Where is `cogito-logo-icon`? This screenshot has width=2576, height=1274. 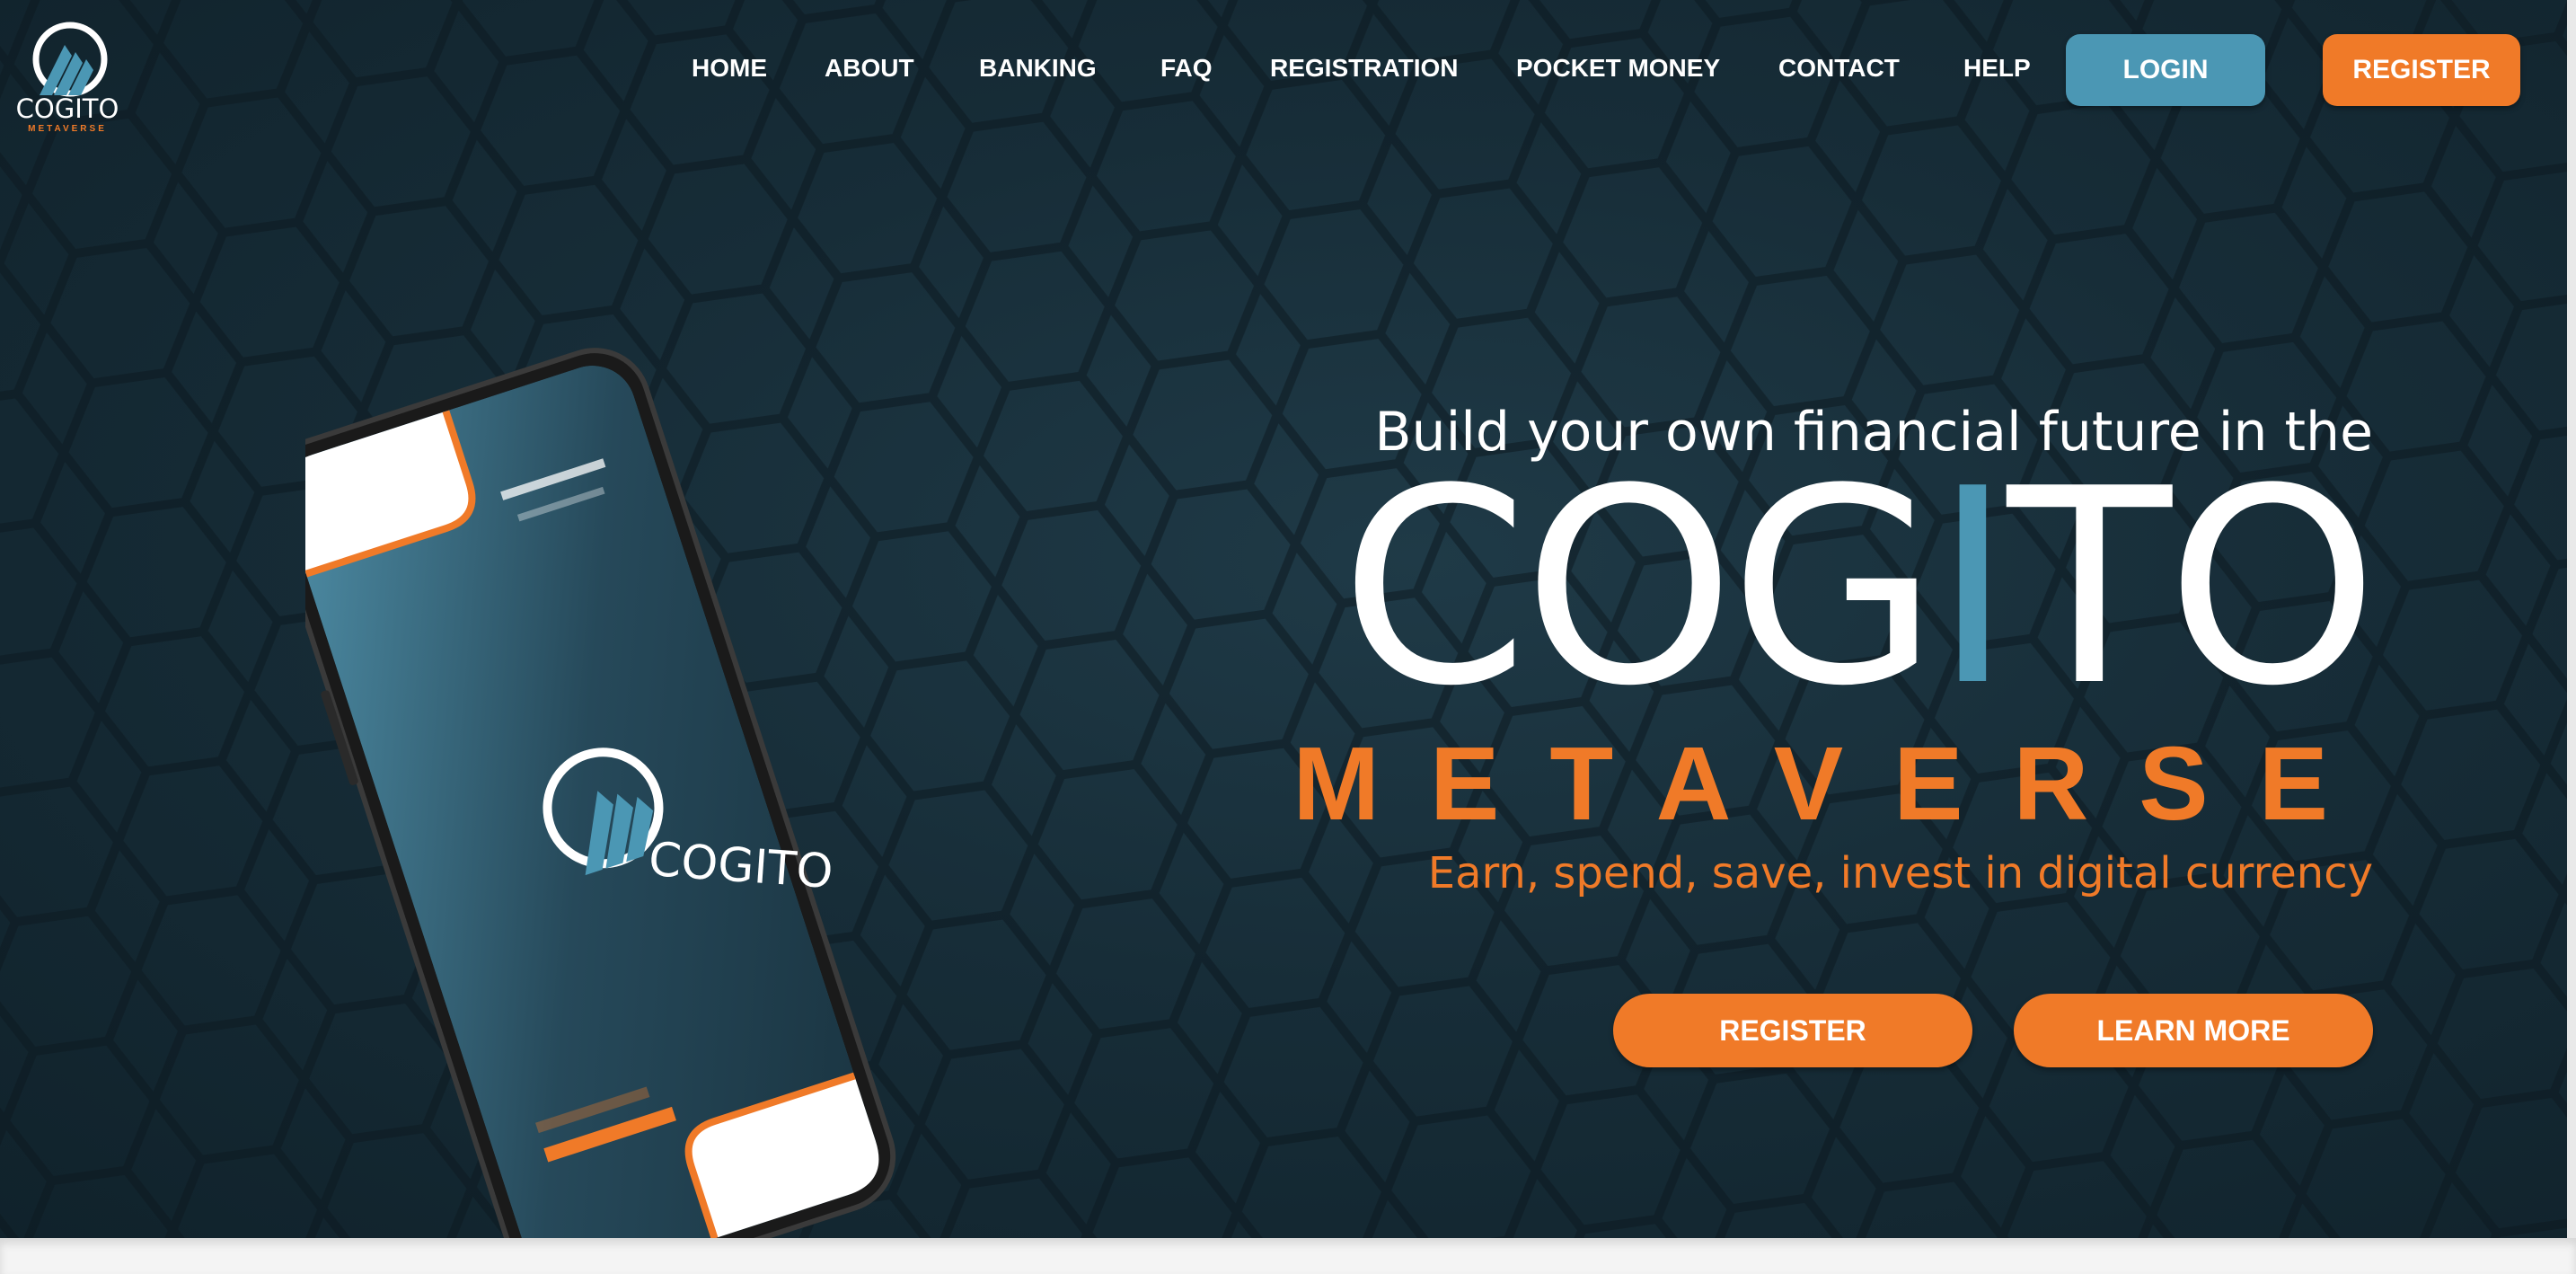
cogito-logo-icon is located at coordinates (70, 60).